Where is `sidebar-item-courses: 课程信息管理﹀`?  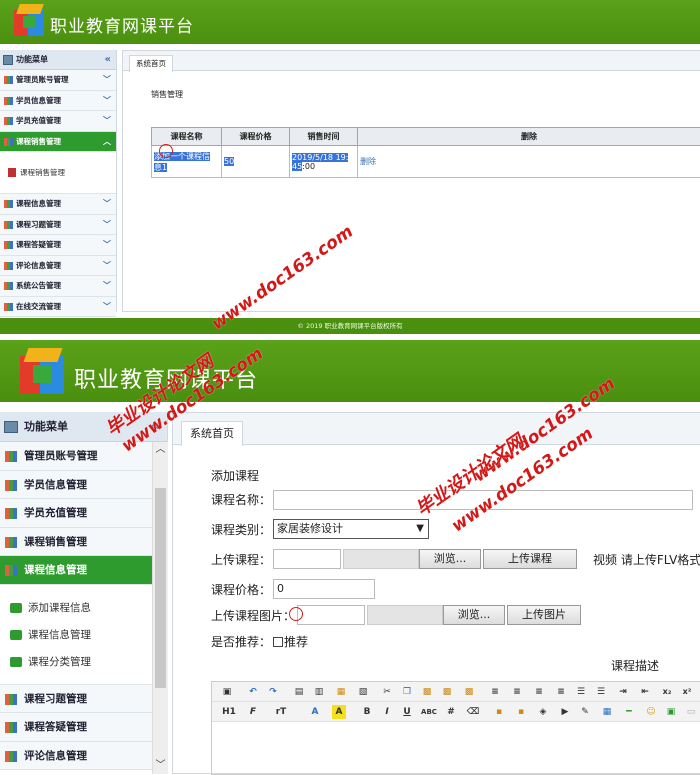
sidebar-item-courses: 课程信息管理﹀ is located at coordinates (58, 204).